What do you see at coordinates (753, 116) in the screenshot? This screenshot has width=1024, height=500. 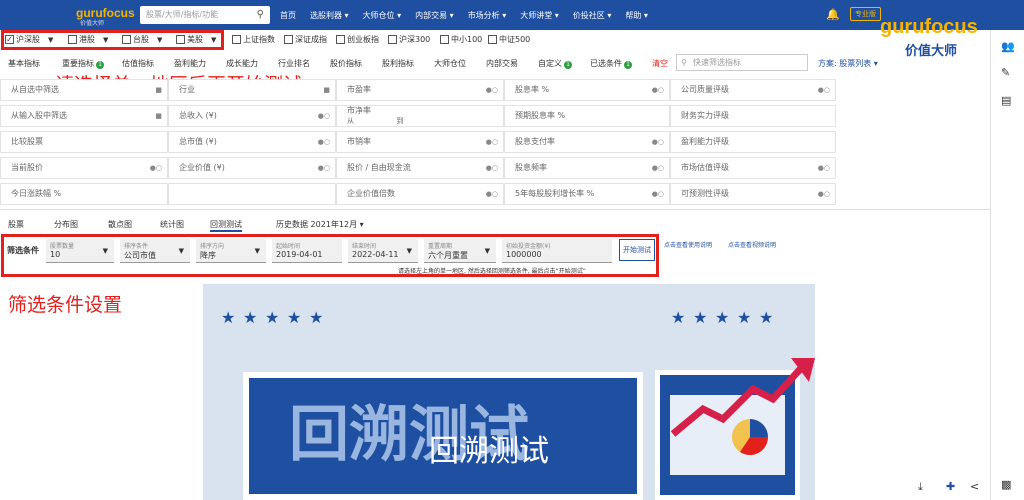 I see `filter-cell: 财务实力评级` at bounding box center [753, 116].